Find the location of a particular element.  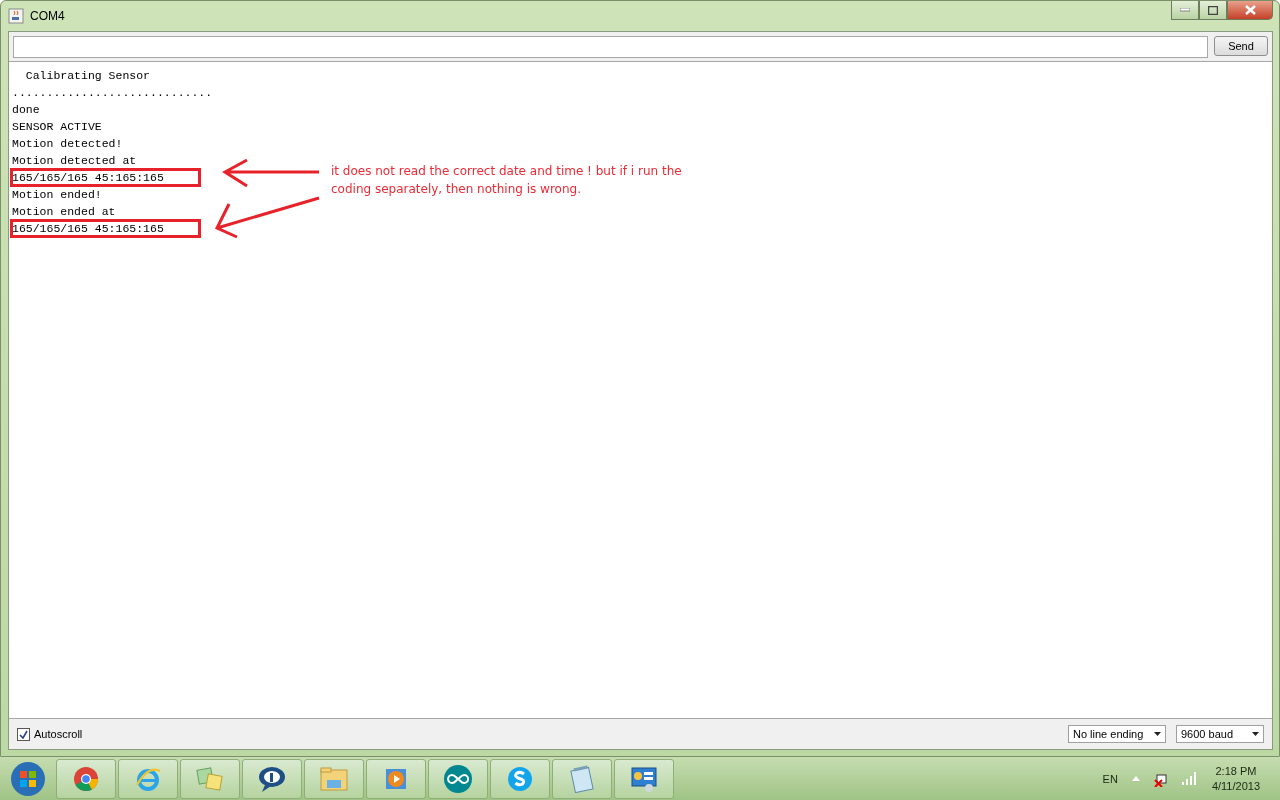

output-line: Motion detected! is located at coordinates (67, 144).